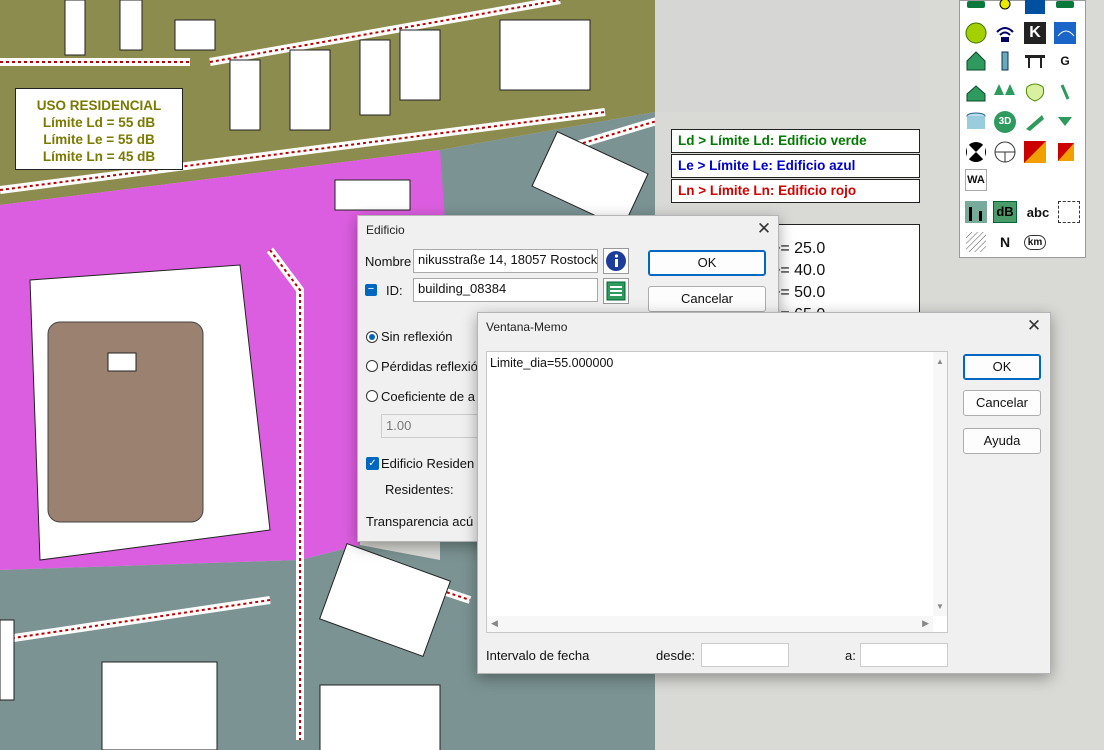 The image size is (1104, 750). What do you see at coordinates (976, 33) in the screenshot?
I see `tennis-ball-icon` at bounding box center [976, 33].